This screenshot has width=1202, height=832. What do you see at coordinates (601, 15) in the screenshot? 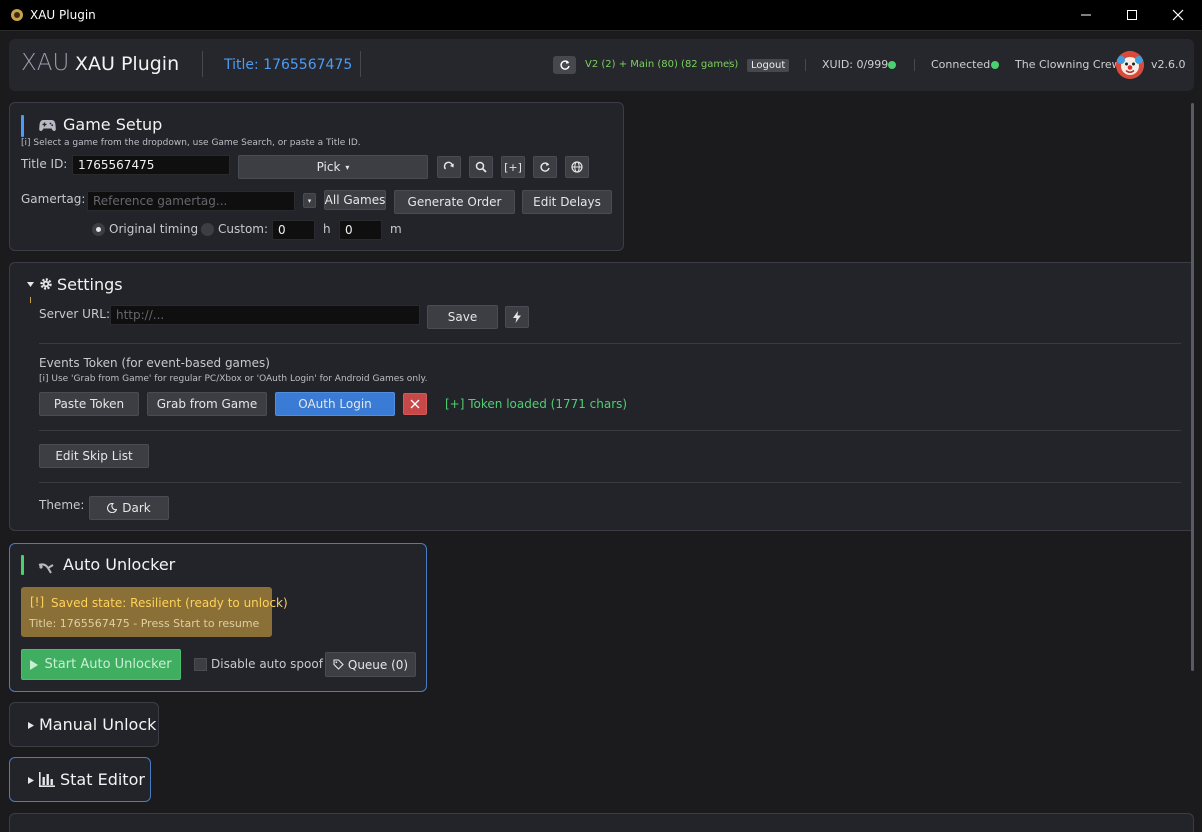
I see `window-titlebar: XAU Plugin` at bounding box center [601, 15].